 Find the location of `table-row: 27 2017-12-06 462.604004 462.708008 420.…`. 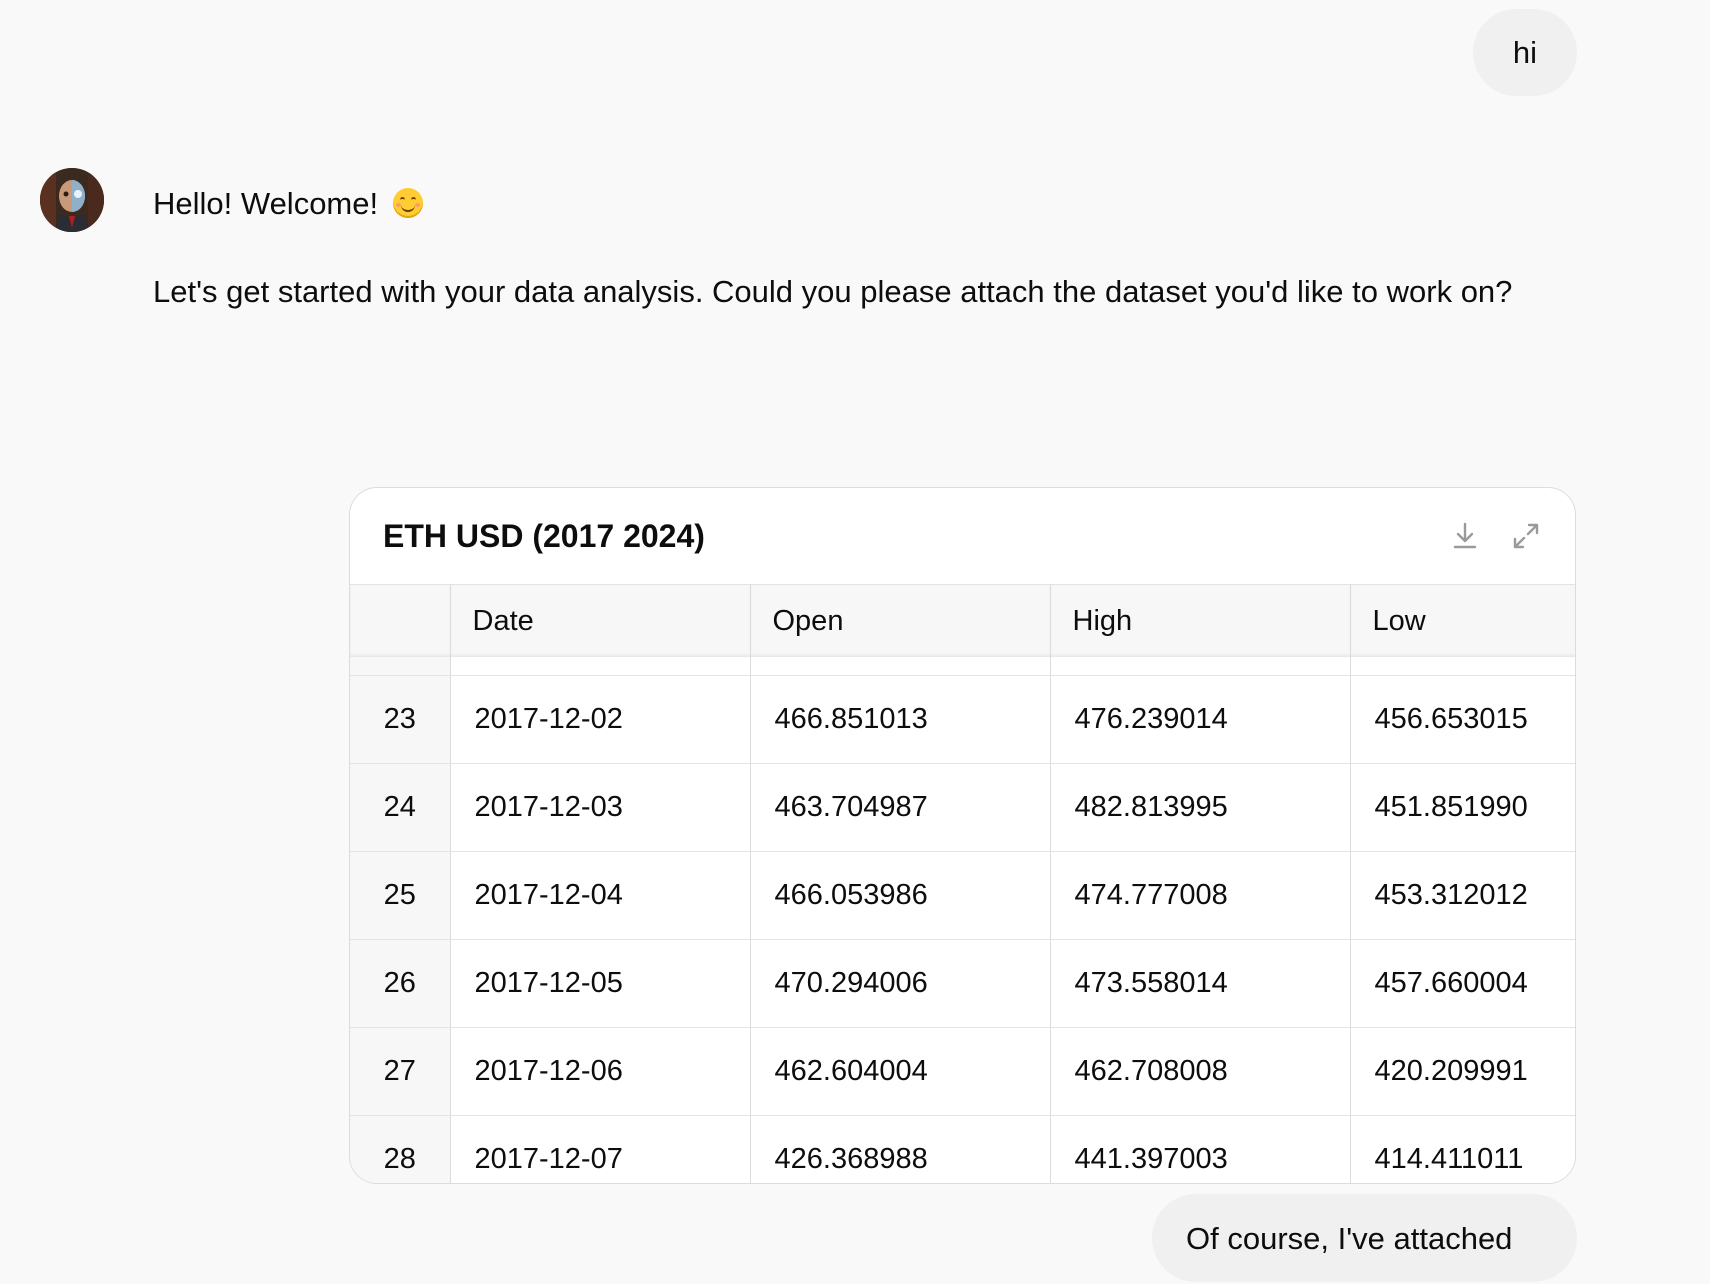

table-row: 27 2017-12-06 462.604004 462.708008 420.… is located at coordinates (962, 1071).